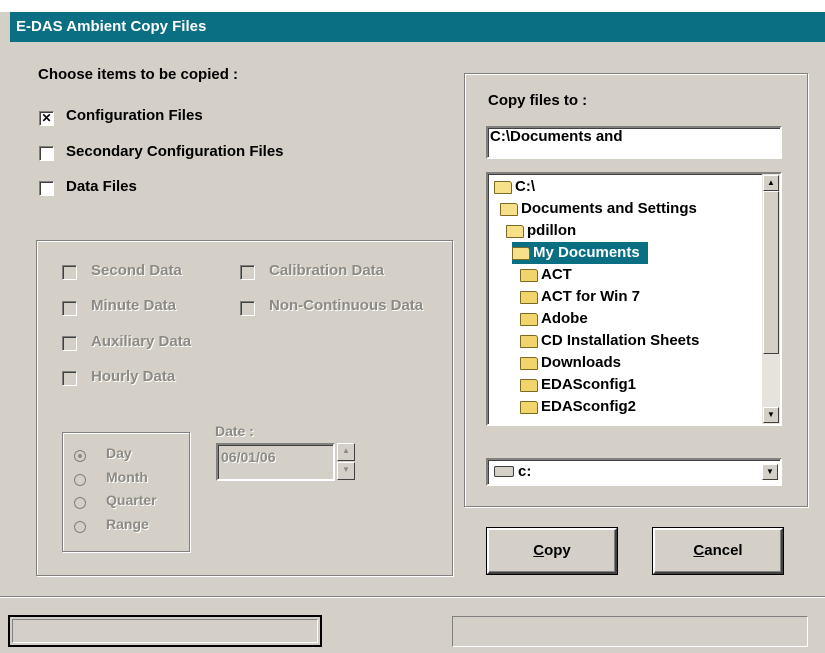  I want to click on calibration-data-checkbox, so click(247, 272).